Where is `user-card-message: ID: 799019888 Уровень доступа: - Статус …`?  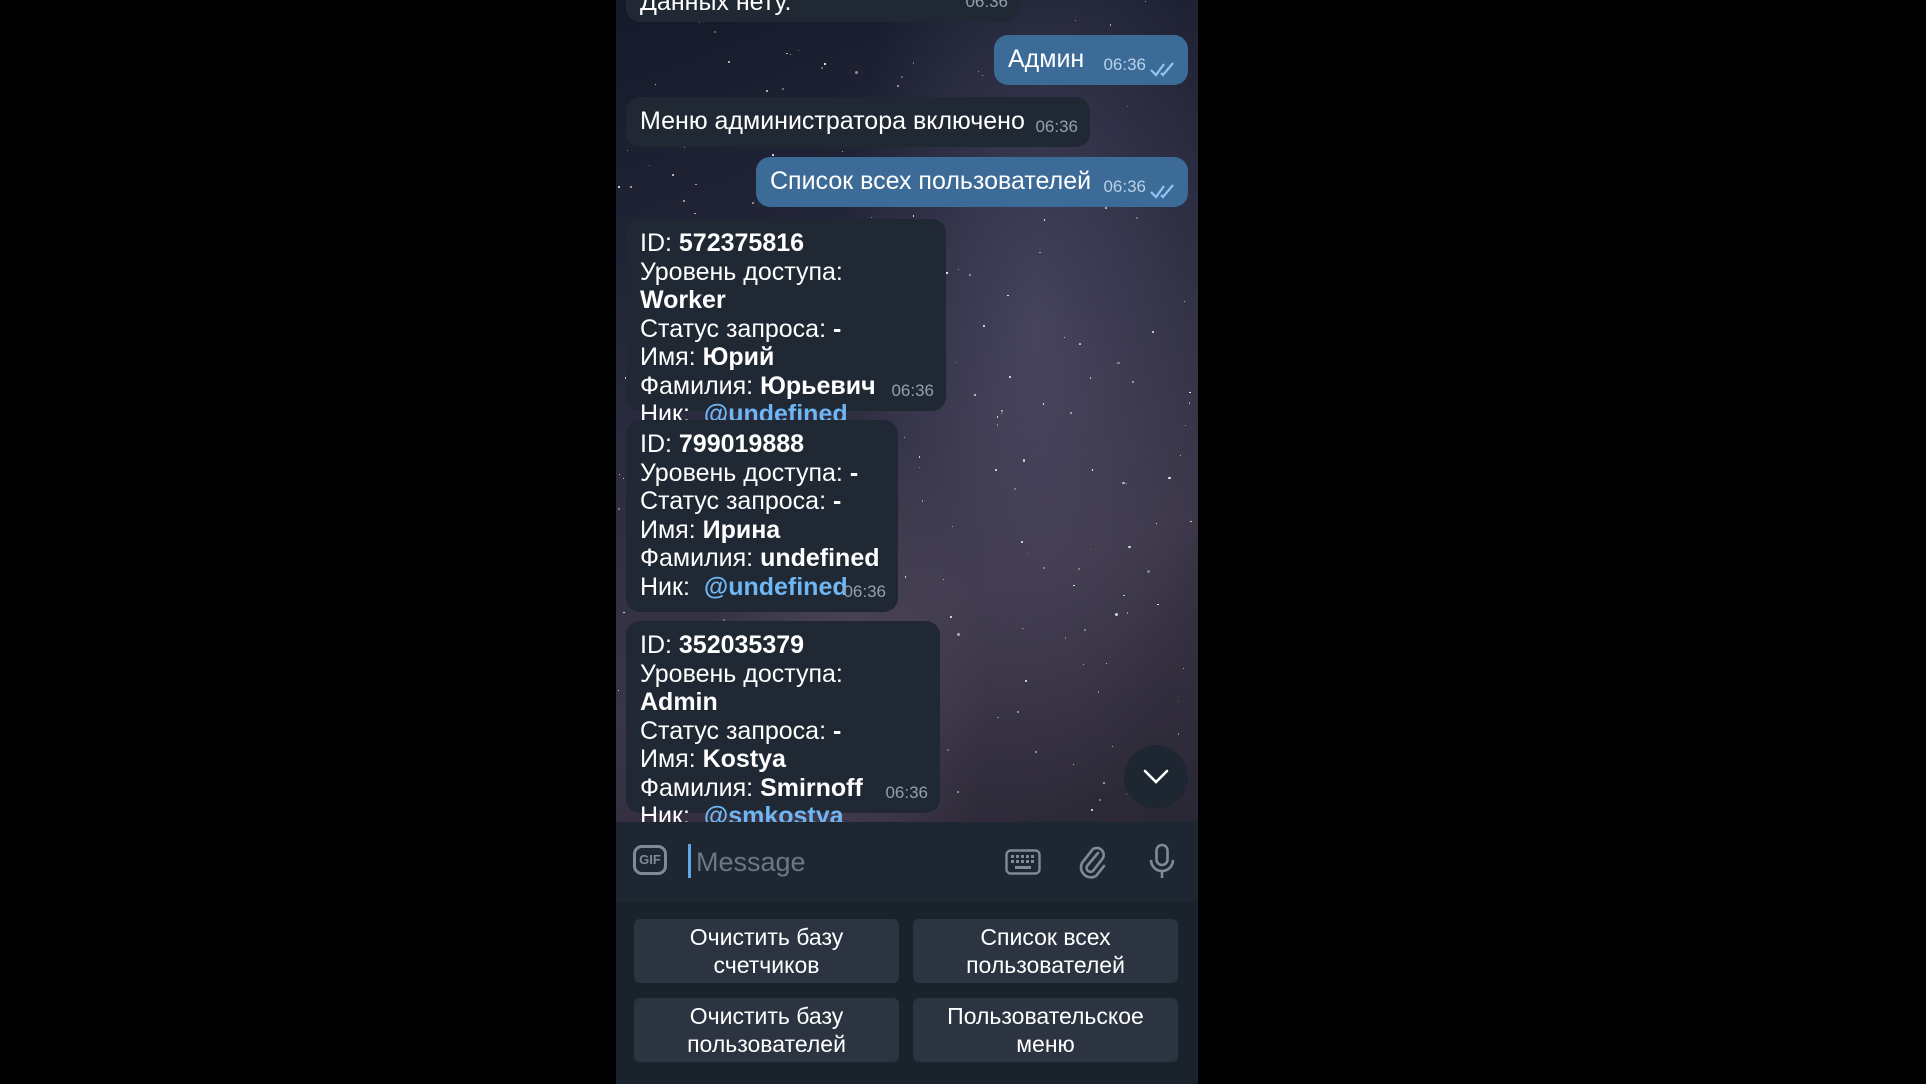
user-card-message: ID: 799019888 Уровень доступа: - Статус … is located at coordinates (762, 516).